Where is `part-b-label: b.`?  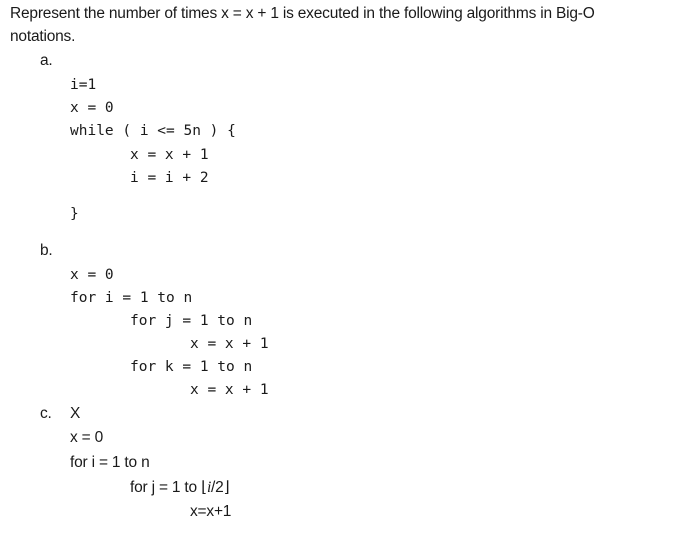
part-b-label: b. is located at coordinates (46, 250).